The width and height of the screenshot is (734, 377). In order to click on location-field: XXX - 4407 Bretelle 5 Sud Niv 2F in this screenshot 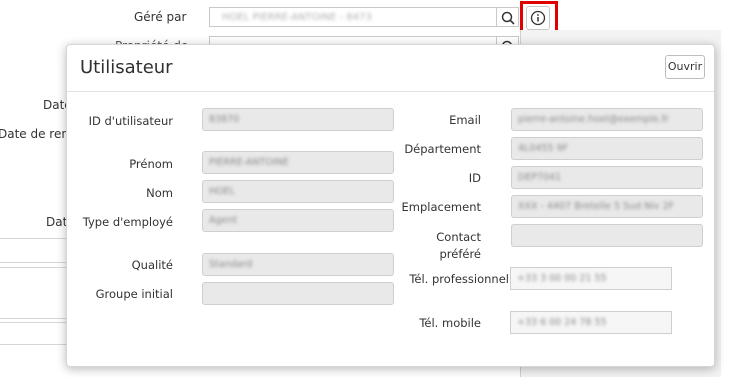, I will do `click(607, 206)`.